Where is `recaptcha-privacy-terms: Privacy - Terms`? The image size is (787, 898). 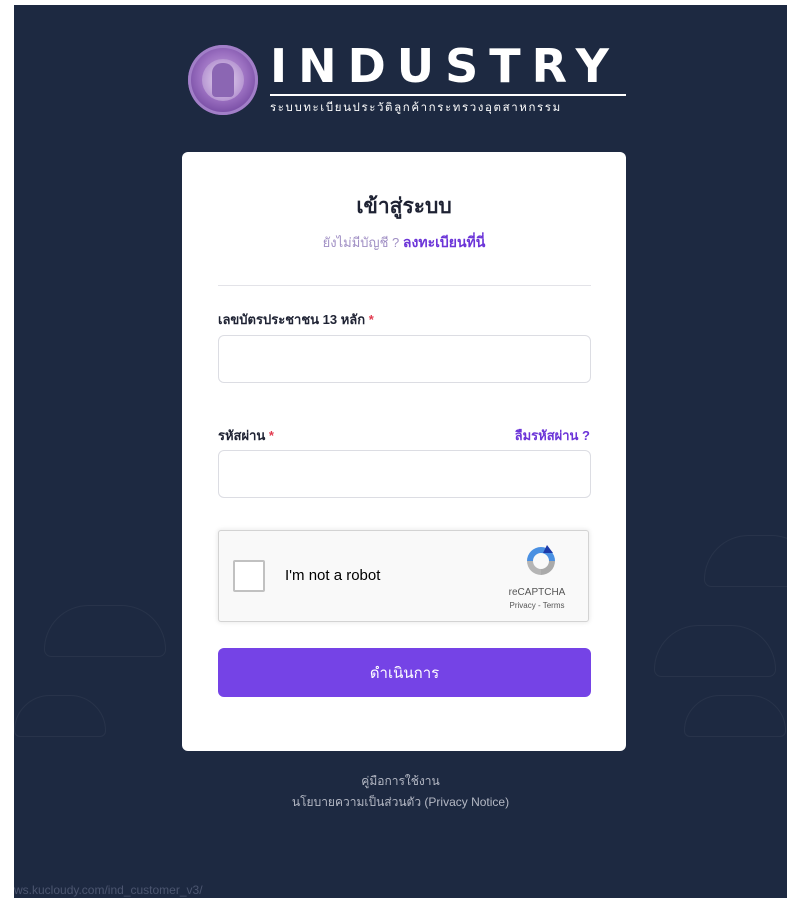 recaptcha-privacy-terms: Privacy - Terms is located at coordinates (537, 605).